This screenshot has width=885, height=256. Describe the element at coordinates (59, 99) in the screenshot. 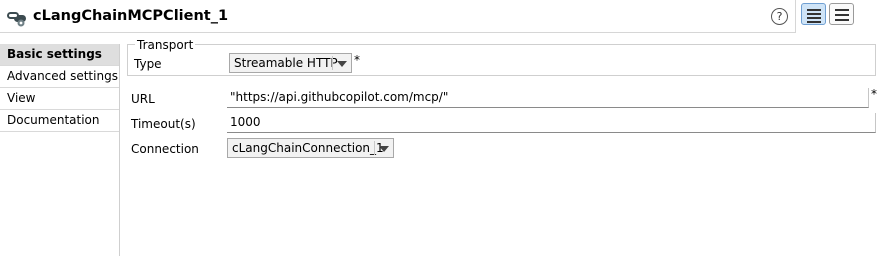

I see `sidebar-item-view: View` at that location.